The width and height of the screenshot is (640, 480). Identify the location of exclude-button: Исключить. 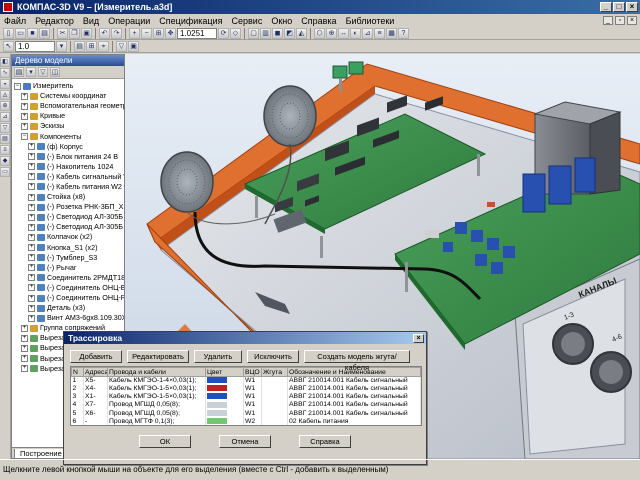
(273, 356).